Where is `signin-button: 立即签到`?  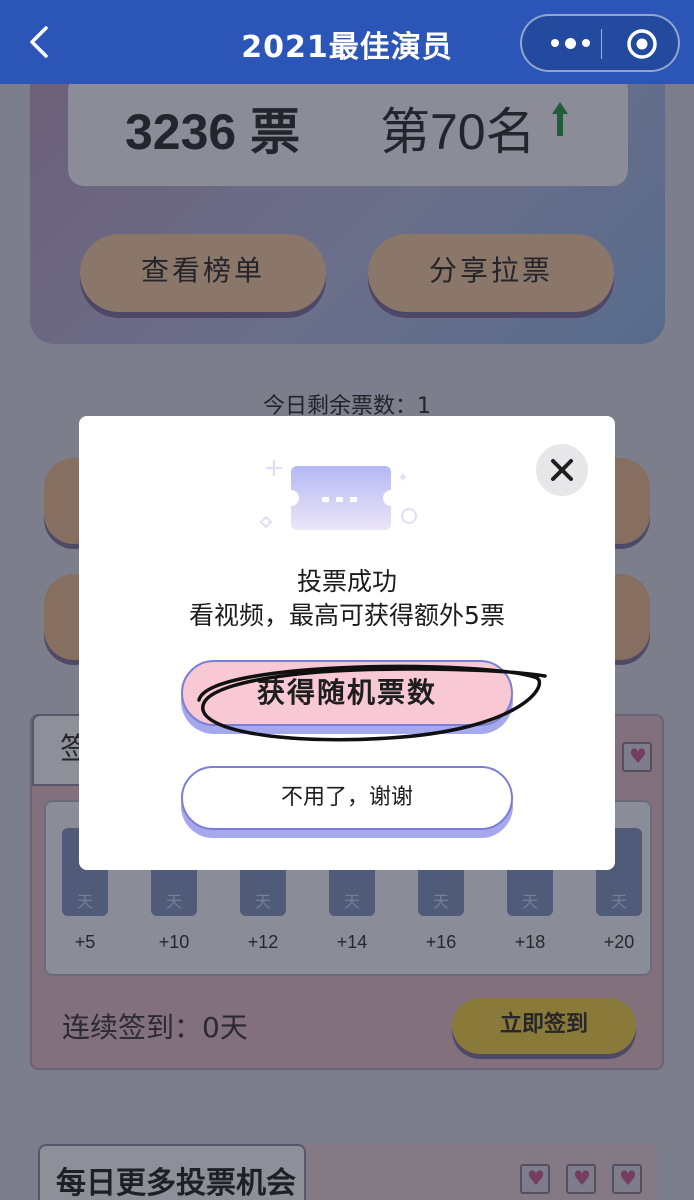
signin-button: 立即签到 is located at coordinates (544, 1026).